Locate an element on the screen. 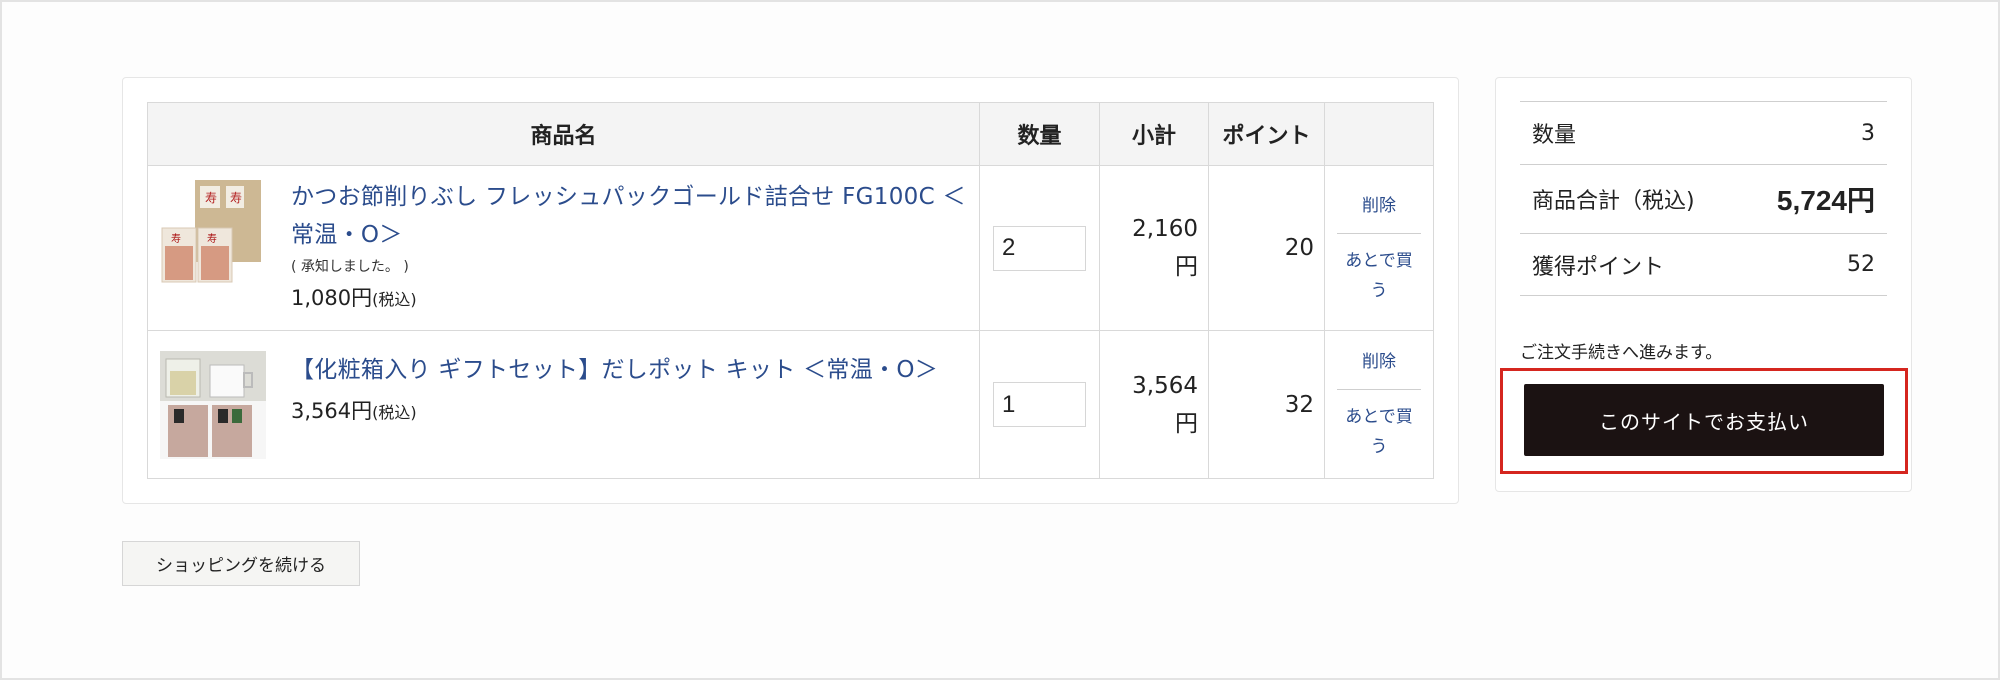 This screenshot has width=2000, height=680. subtotal-cell: 2,160 円 is located at coordinates (1154, 248).